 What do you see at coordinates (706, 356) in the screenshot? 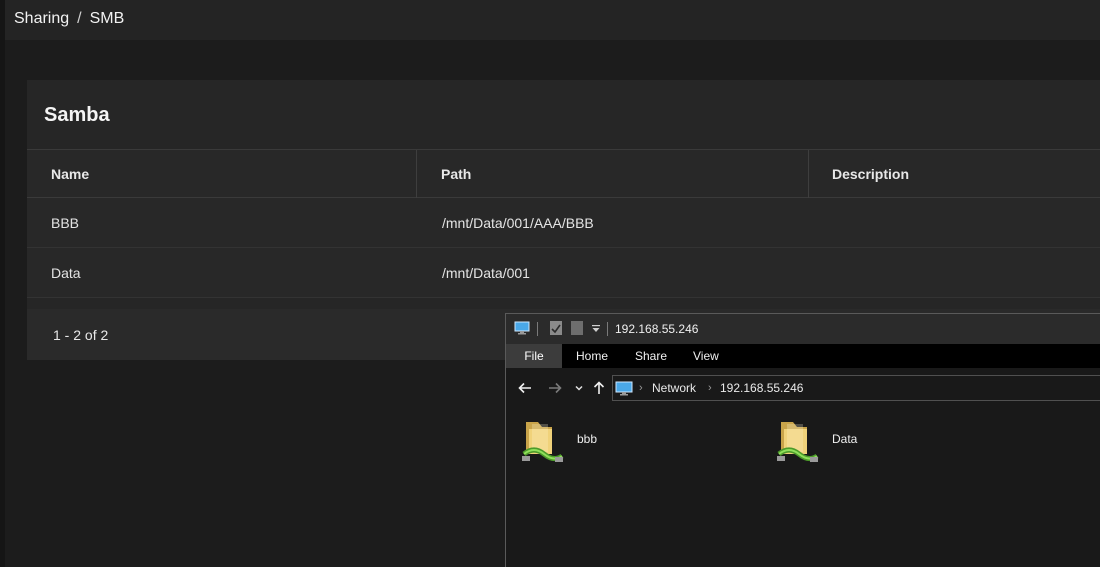
I see `tab-view: View` at bounding box center [706, 356].